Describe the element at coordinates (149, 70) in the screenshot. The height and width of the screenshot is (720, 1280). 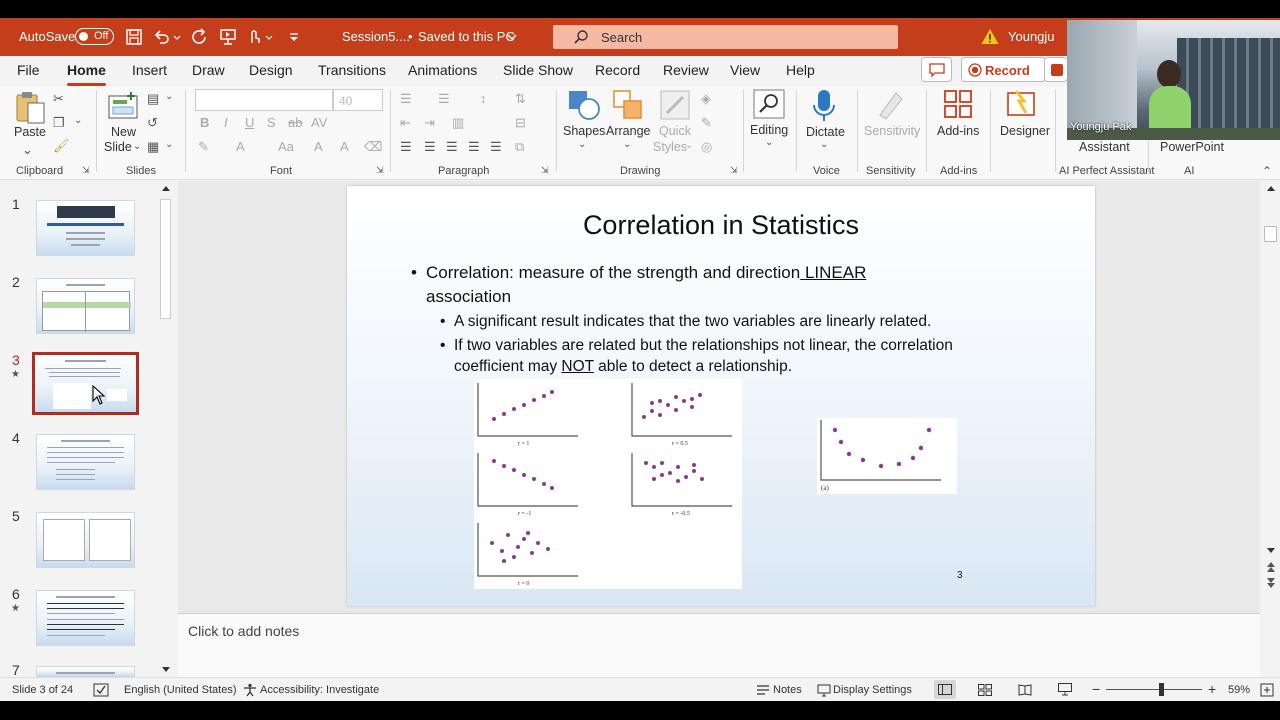
I see `tab-insert: Insert` at that location.